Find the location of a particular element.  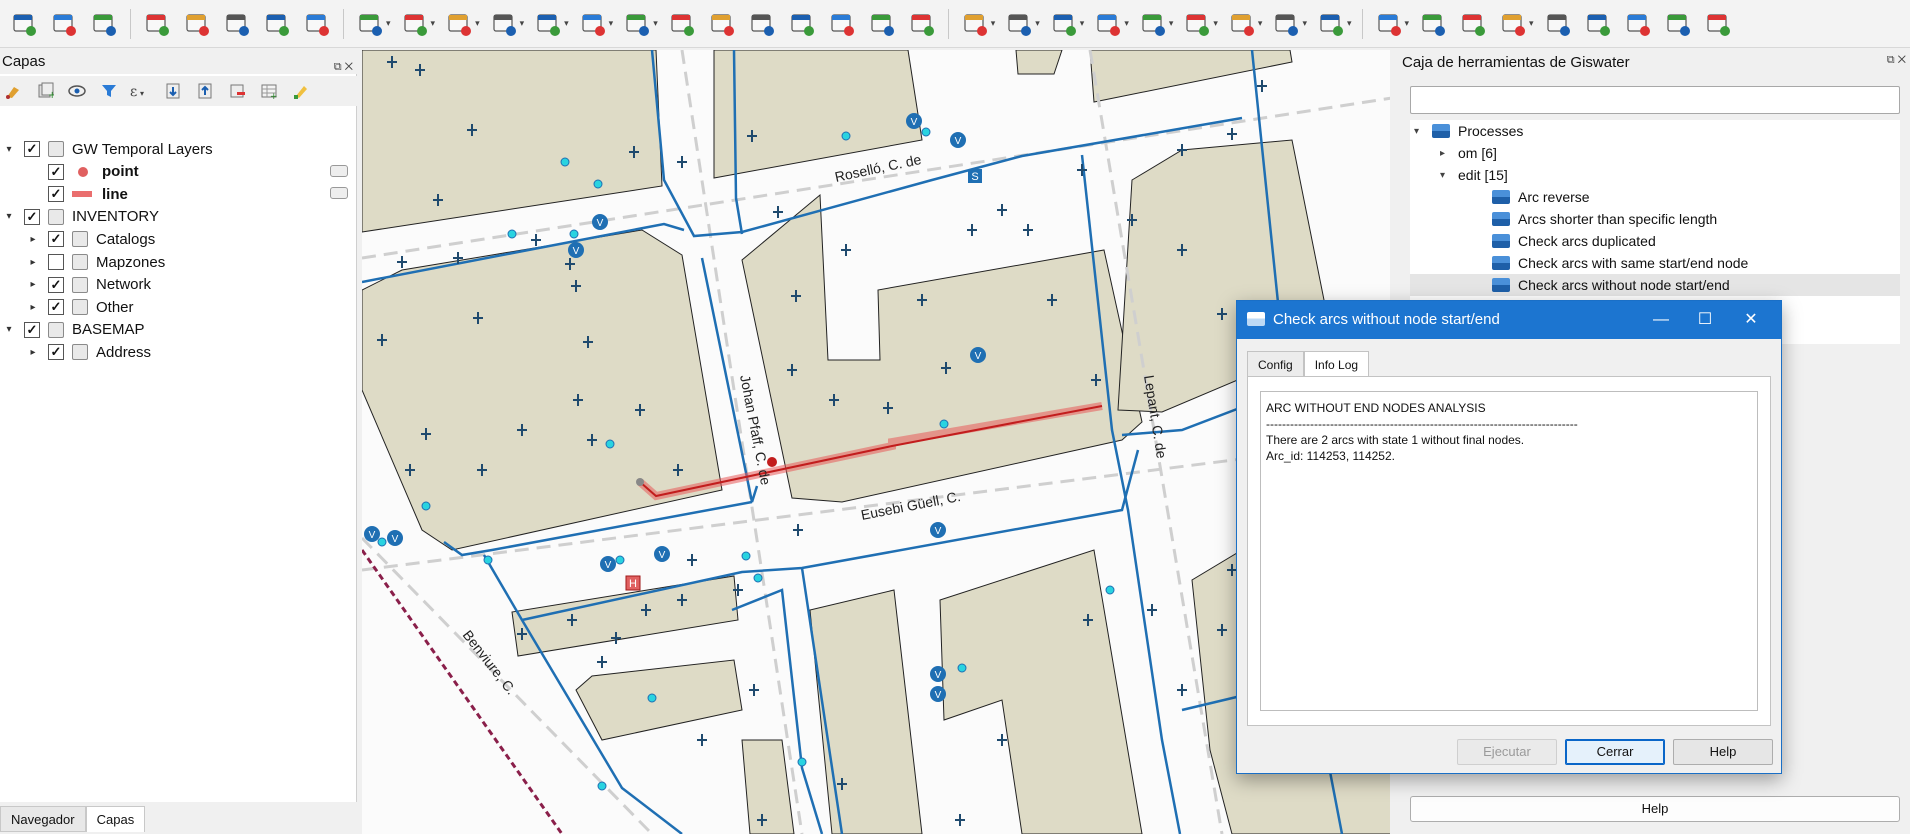

visit-add-icon is located at coordinates (922, 24).